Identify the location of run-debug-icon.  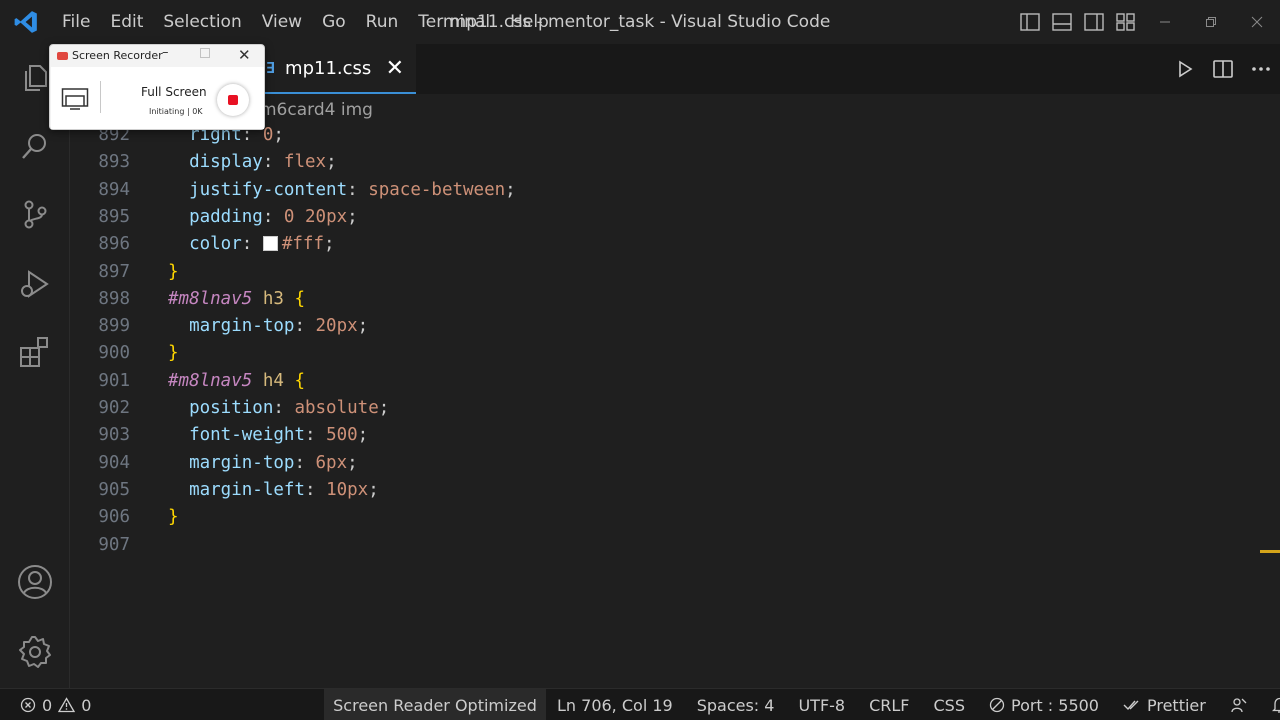
(35, 284).